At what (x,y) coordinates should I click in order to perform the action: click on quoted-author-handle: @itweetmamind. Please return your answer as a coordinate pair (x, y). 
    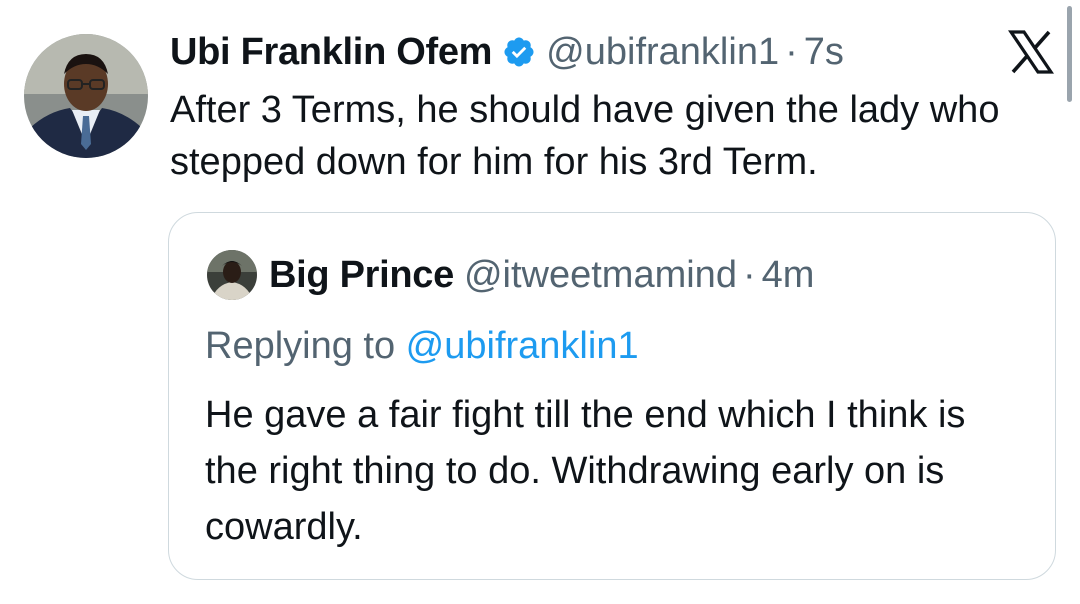
    Looking at the image, I should click on (600, 275).